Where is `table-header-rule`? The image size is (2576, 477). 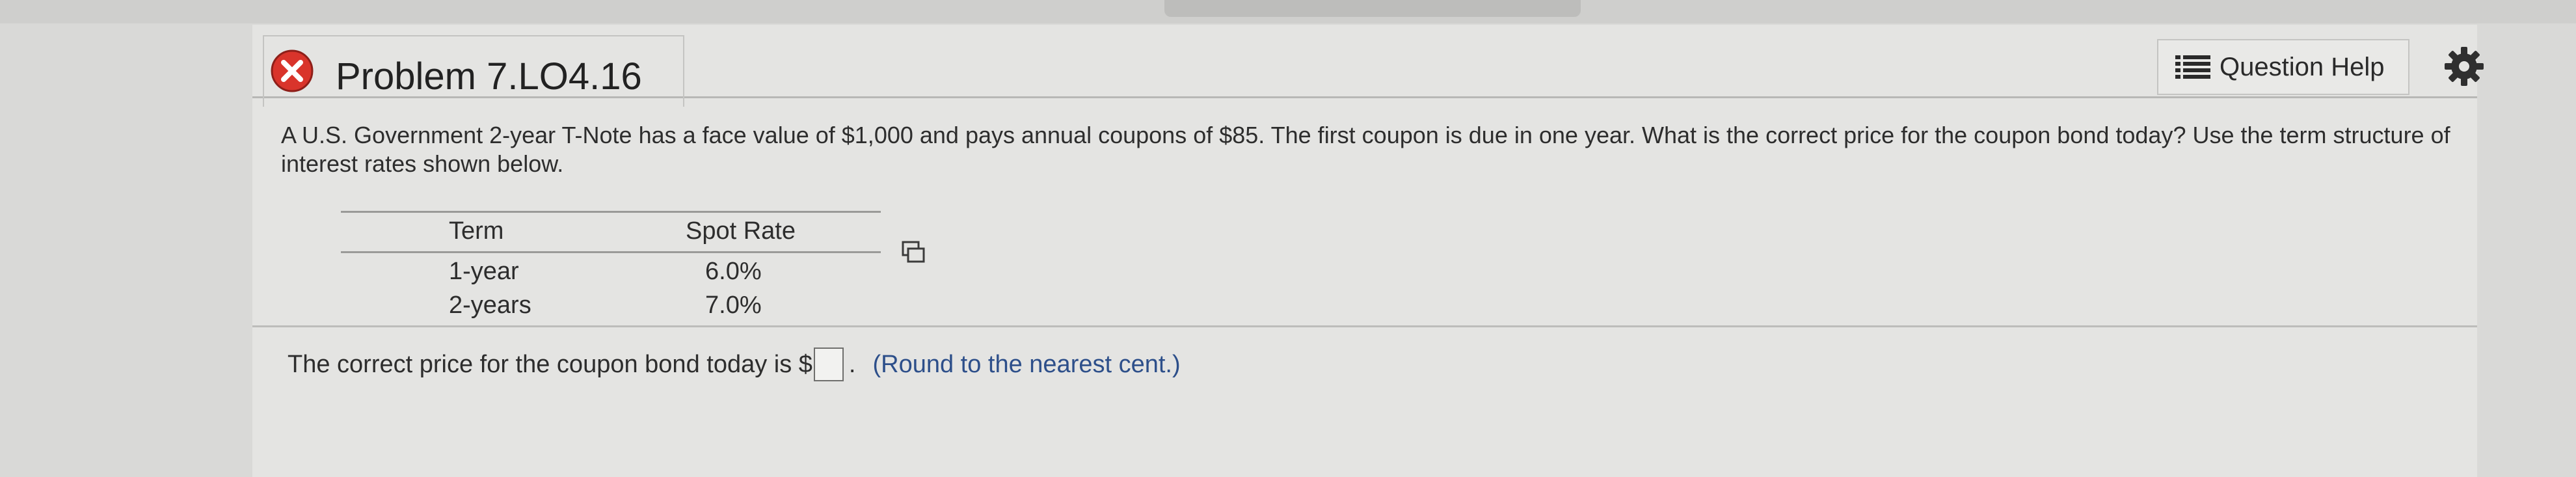
table-header-rule is located at coordinates (611, 252).